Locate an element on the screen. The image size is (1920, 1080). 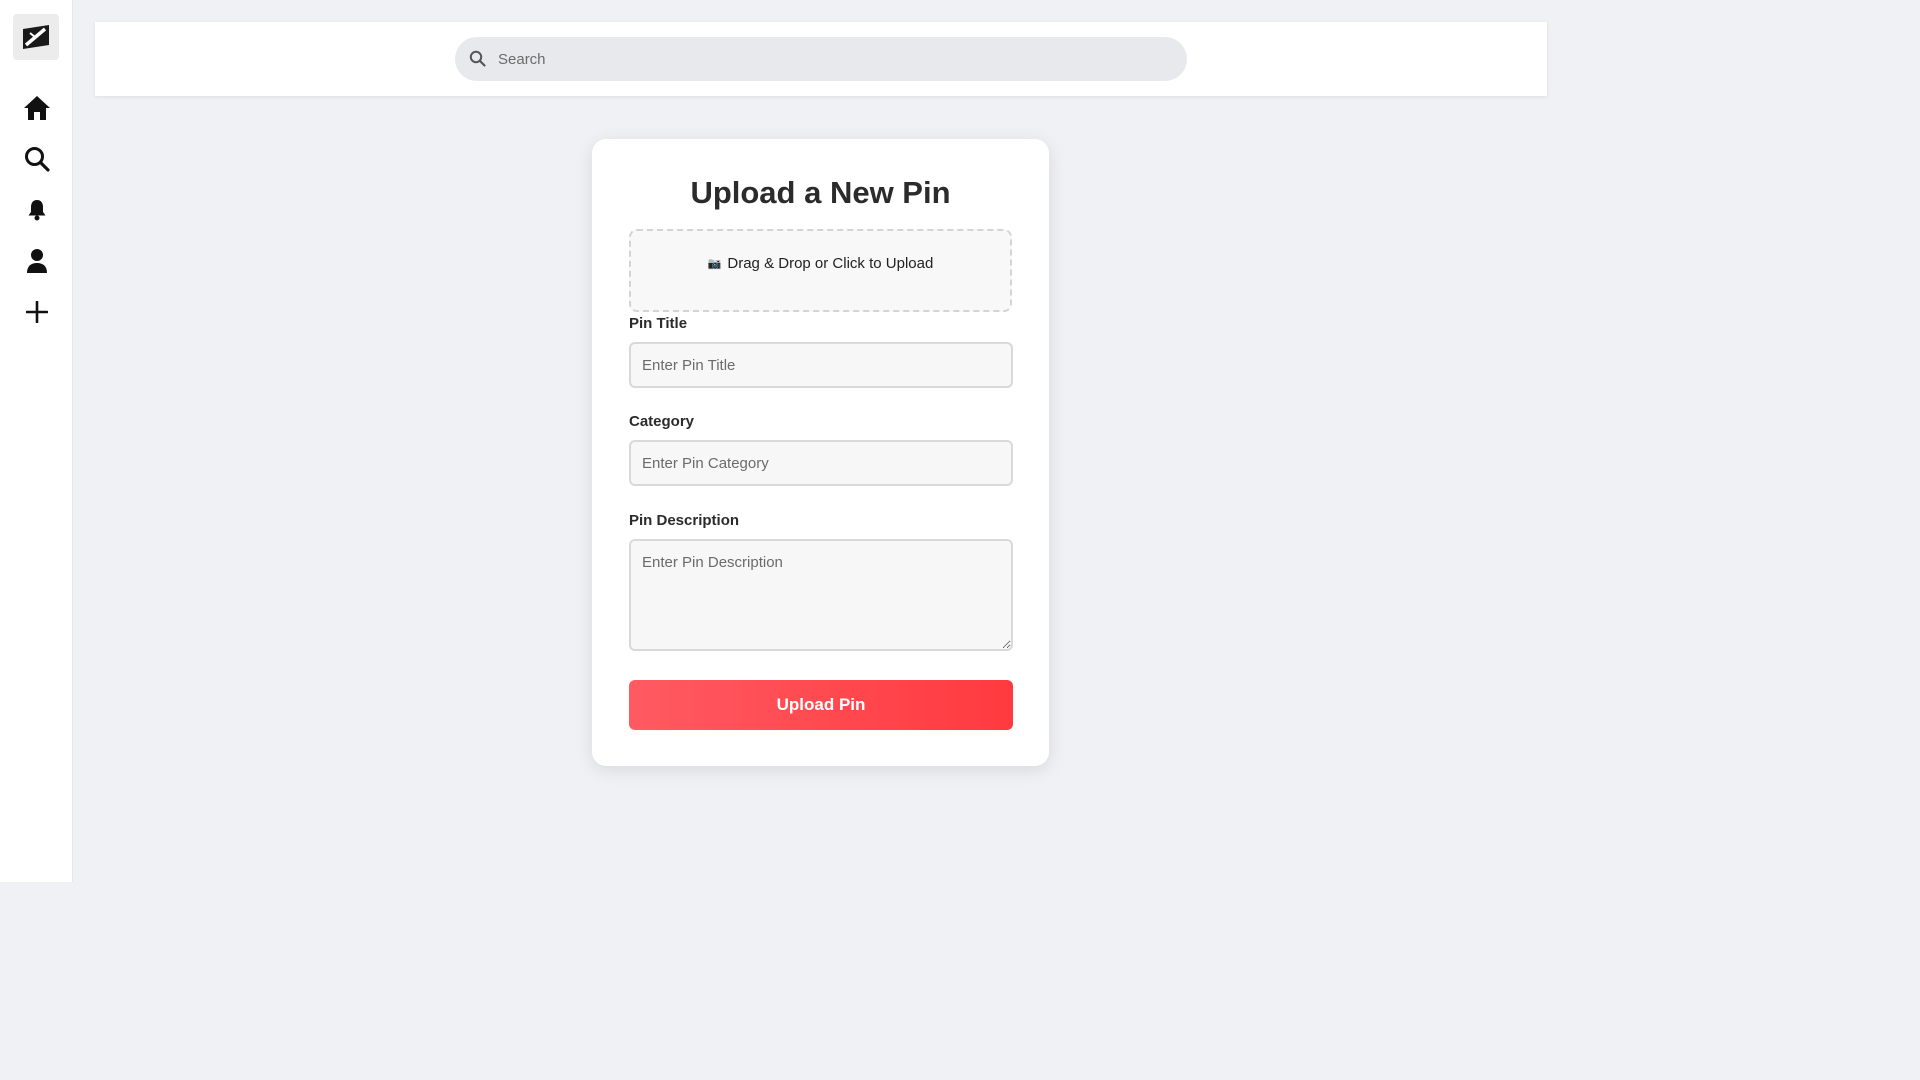
logo-icon is located at coordinates (36, 37).